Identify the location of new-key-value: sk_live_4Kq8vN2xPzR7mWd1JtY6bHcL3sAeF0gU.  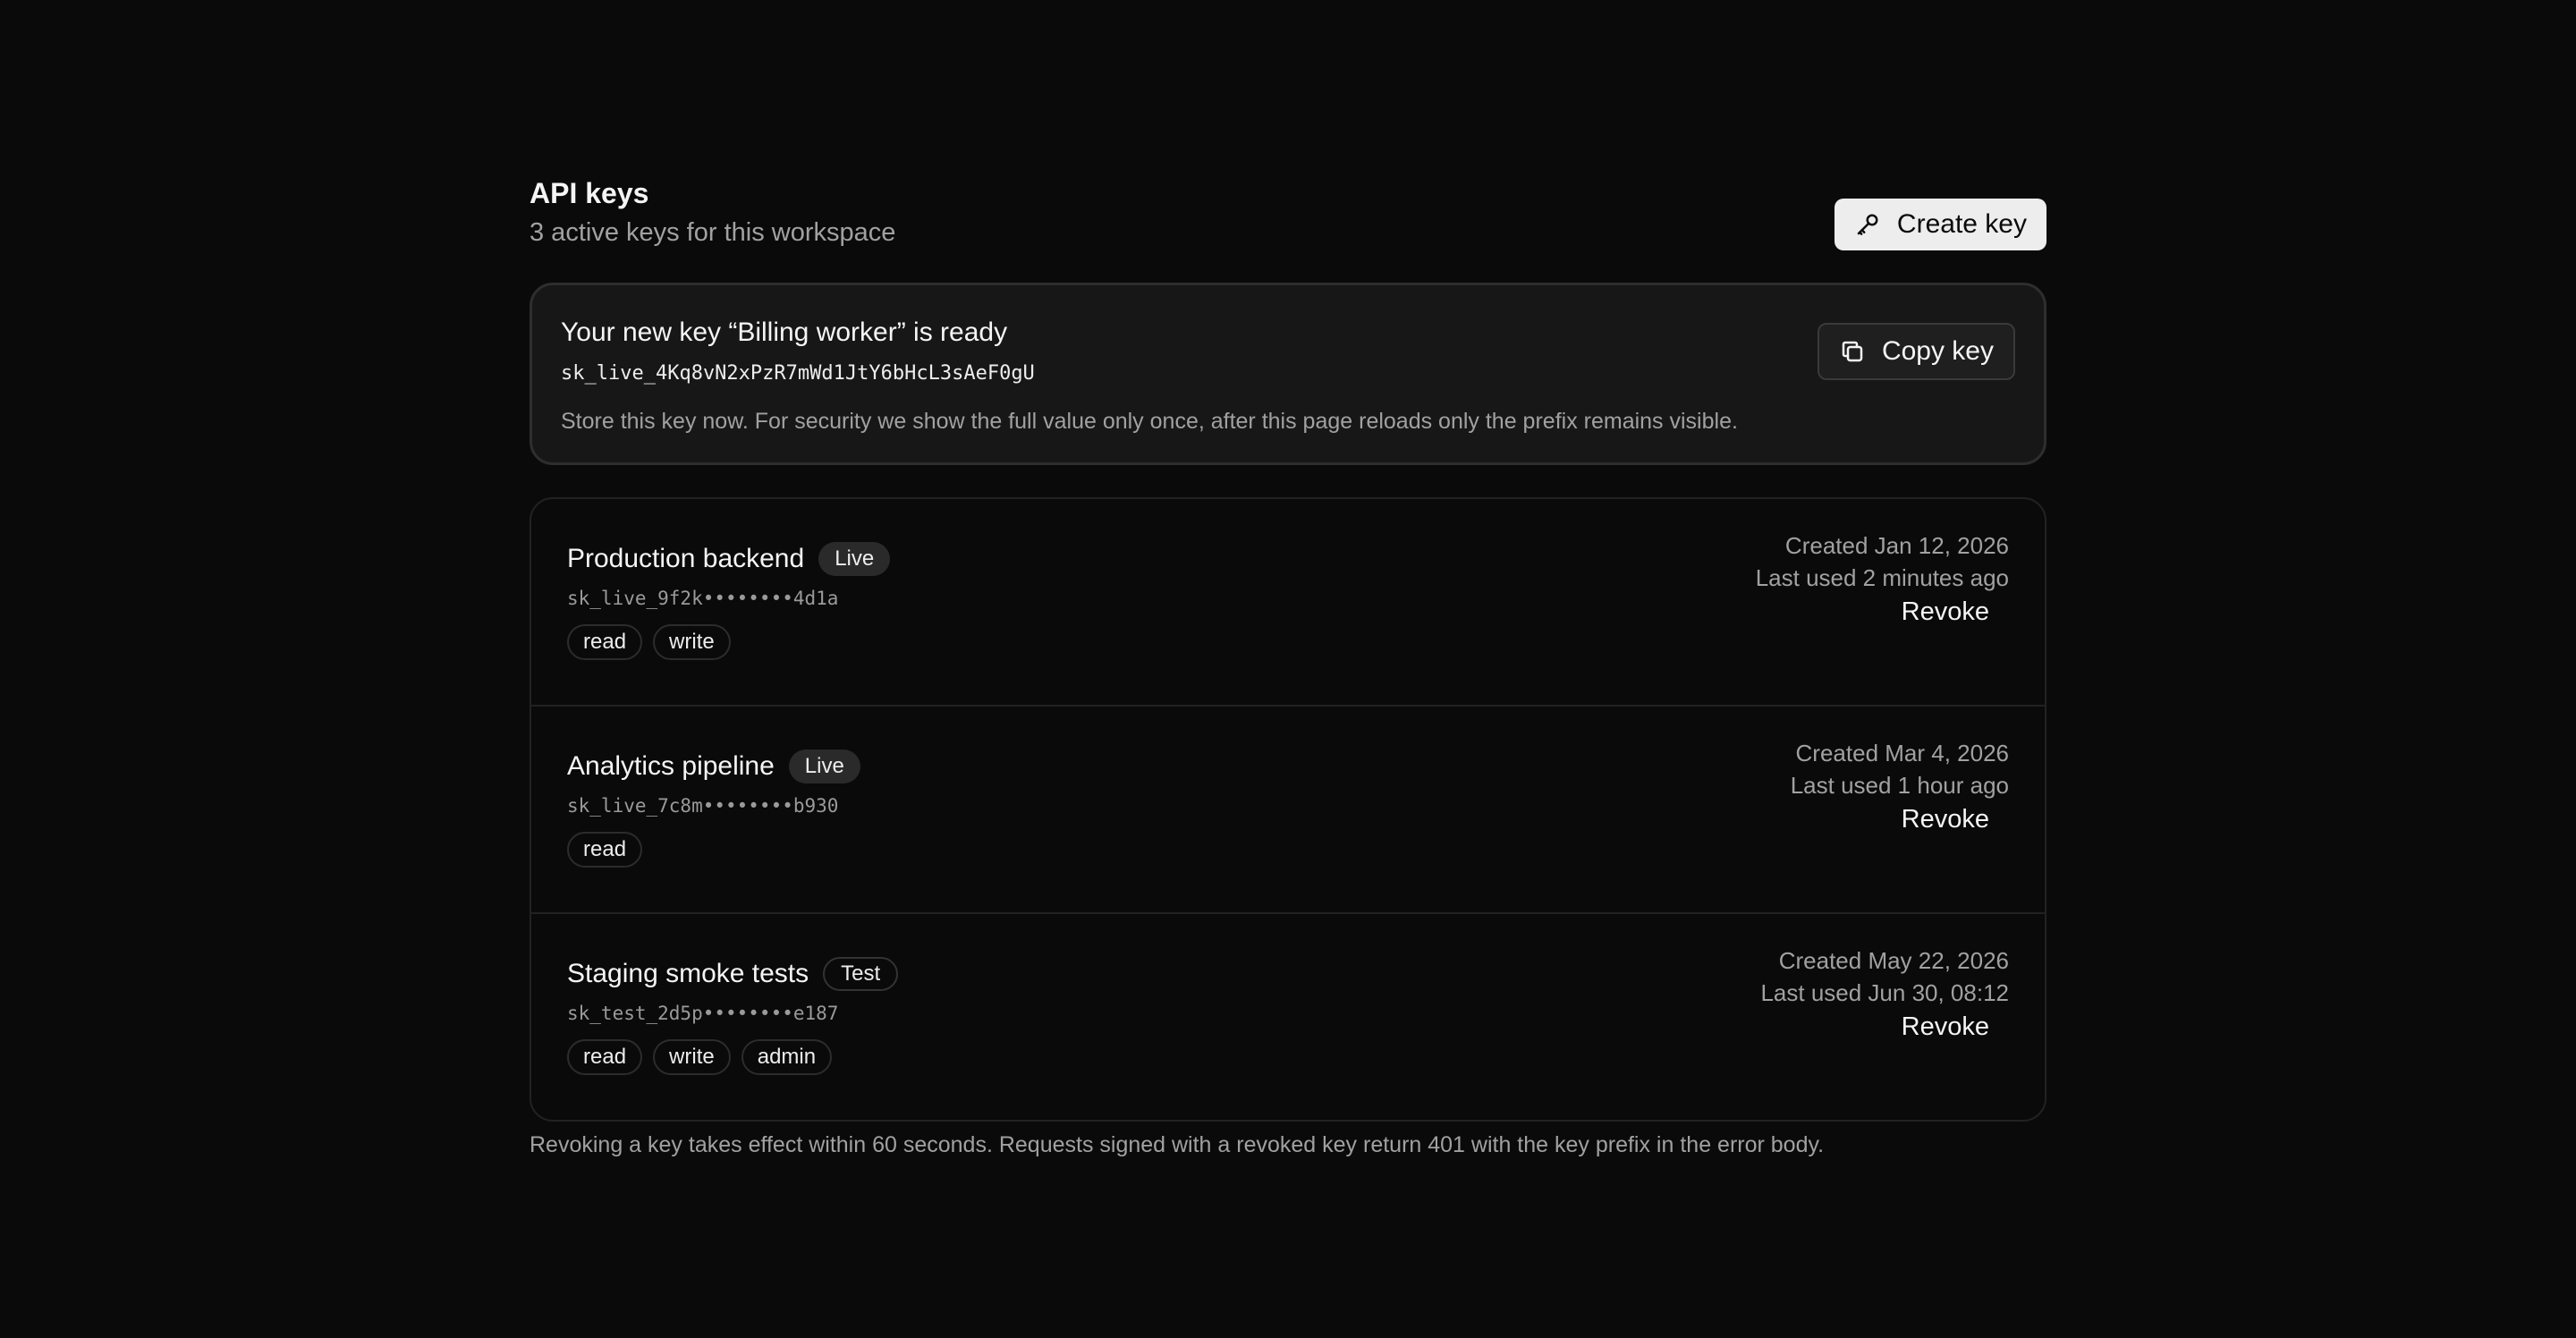
(798, 373).